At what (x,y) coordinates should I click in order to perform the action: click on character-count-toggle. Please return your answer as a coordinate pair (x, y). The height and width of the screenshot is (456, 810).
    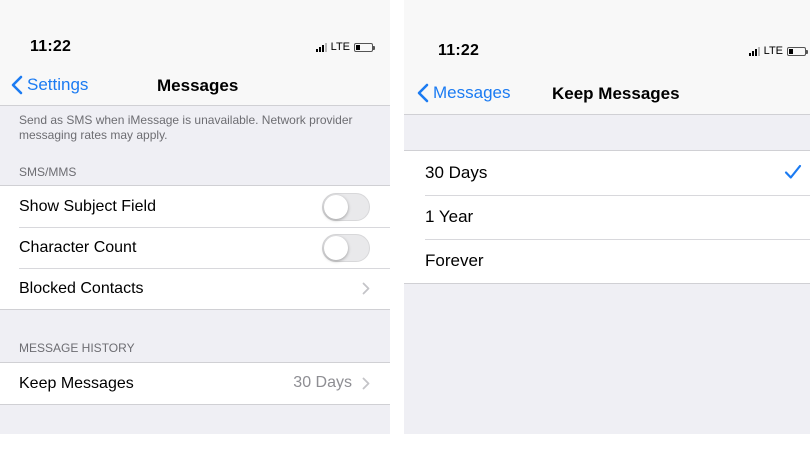
    Looking at the image, I should click on (346, 248).